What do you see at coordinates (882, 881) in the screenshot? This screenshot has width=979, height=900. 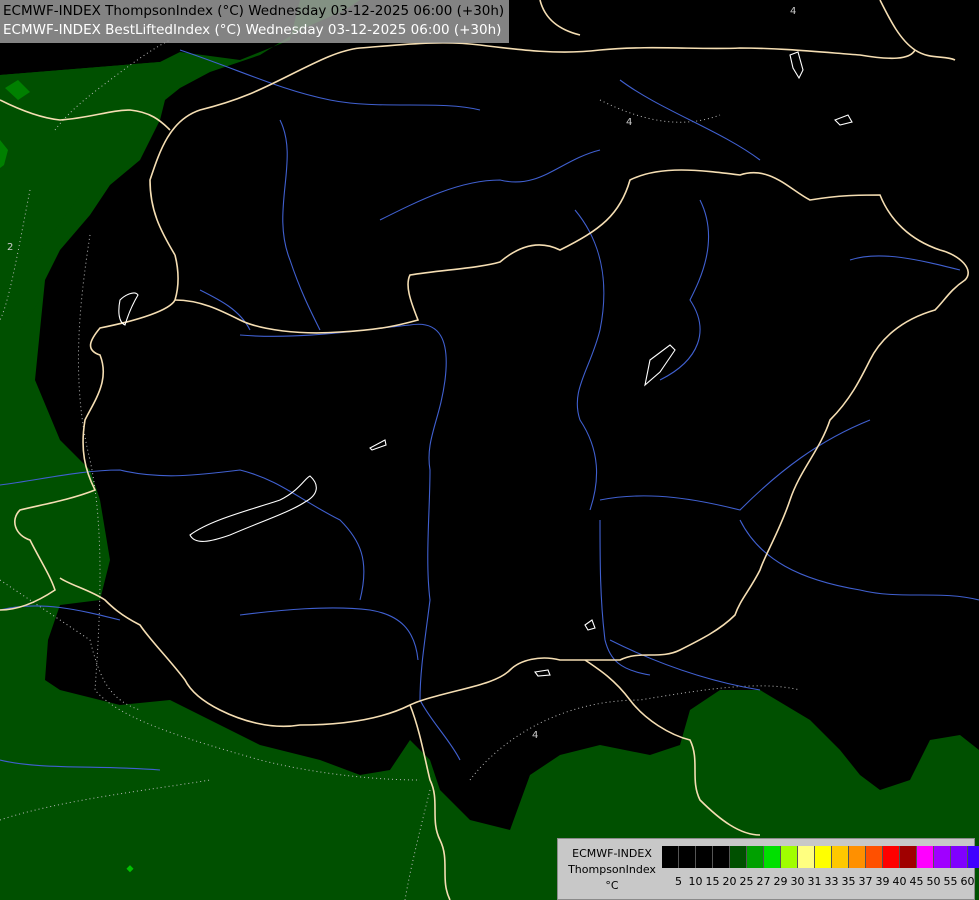 I see `legend-tick: 39` at bounding box center [882, 881].